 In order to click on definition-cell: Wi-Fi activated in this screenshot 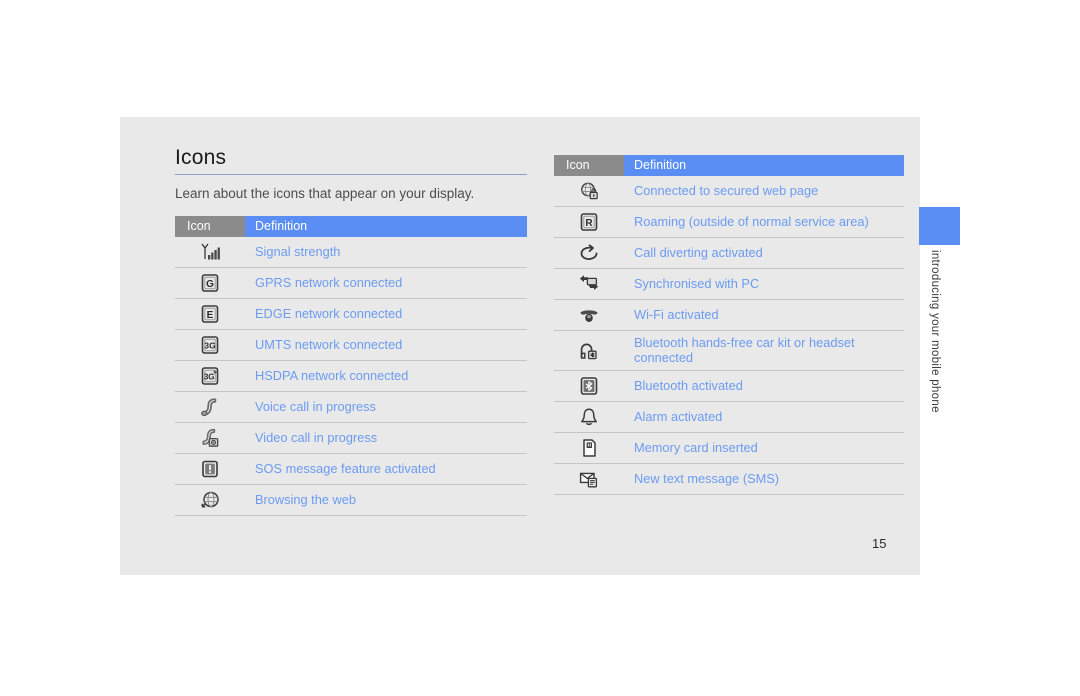, I will do `click(764, 315)`.